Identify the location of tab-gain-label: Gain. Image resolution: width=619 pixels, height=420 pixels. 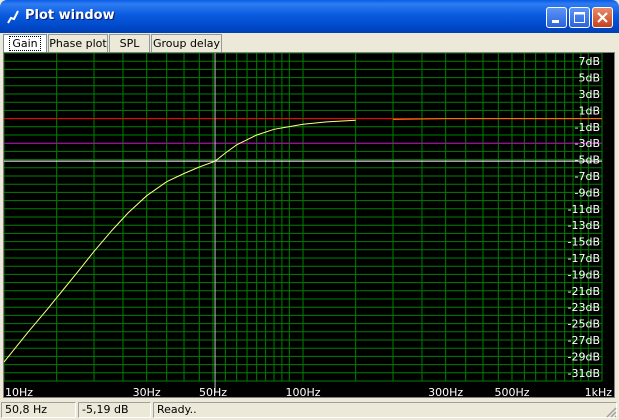
(25, 43).